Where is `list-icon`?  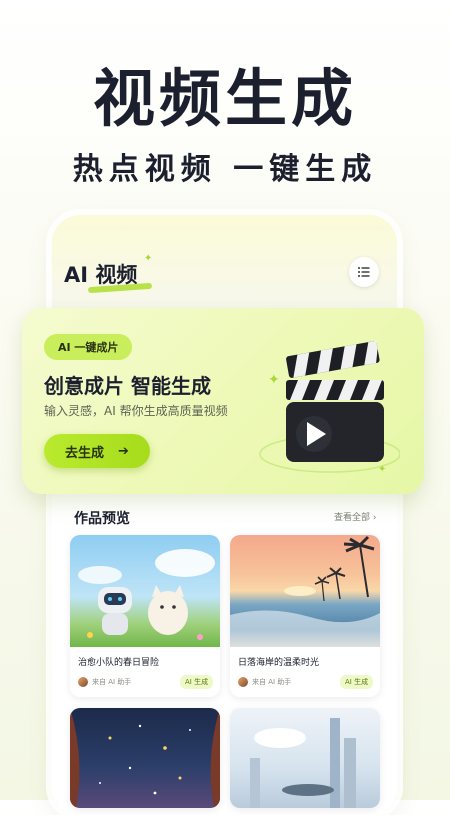 list-icon is located at coordinates (364, 272).